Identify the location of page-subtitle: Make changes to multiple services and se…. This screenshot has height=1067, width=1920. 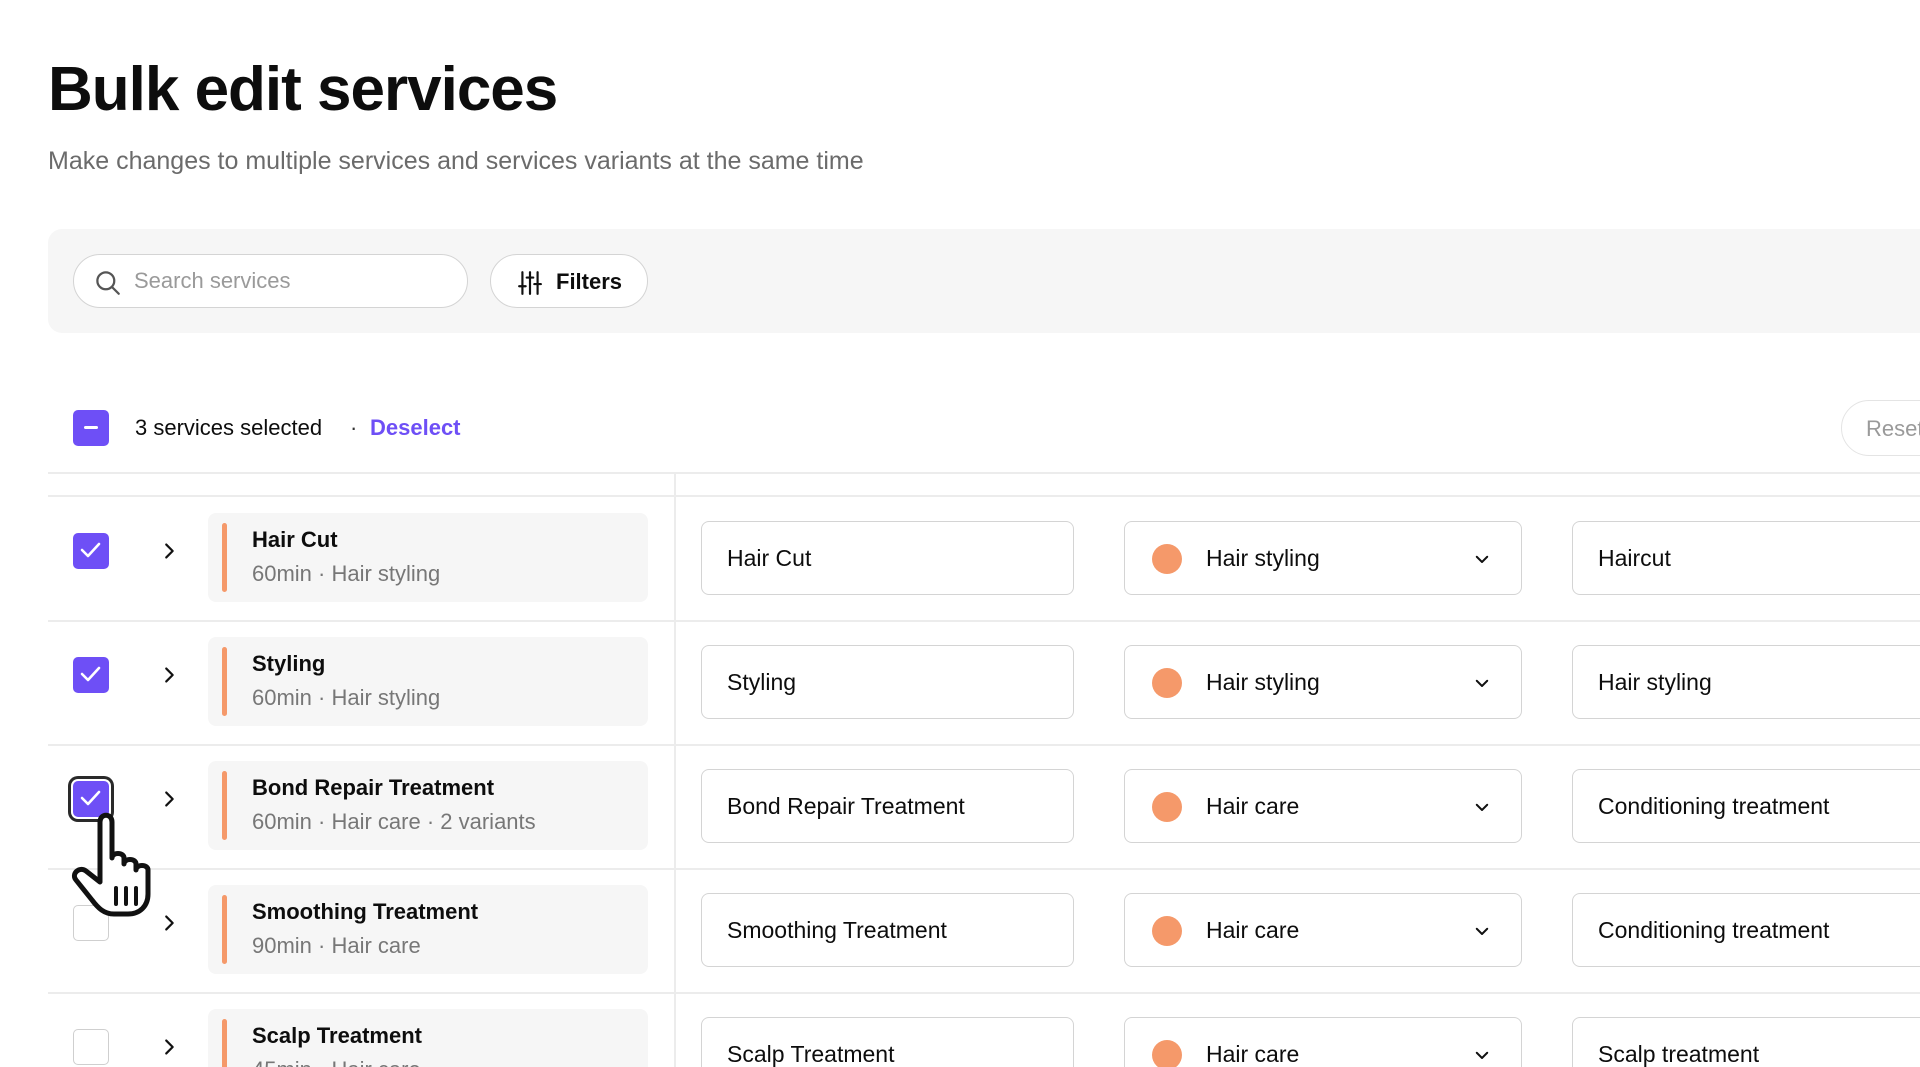
(456, 161).